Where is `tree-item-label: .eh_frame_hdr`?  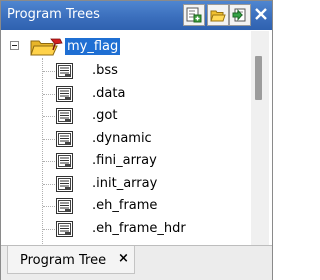 tree-item-label: .eh_frame_hdr is located at coordinates (139, 228).